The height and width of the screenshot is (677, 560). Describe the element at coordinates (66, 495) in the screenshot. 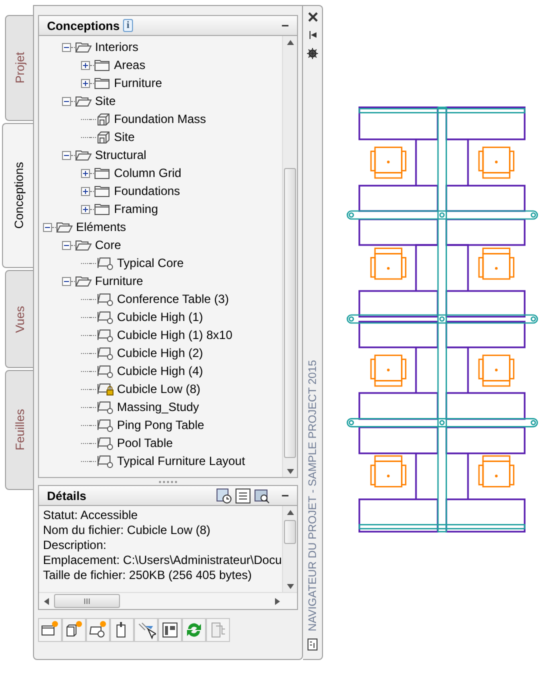

I see `panel-title: Détails` at that location.